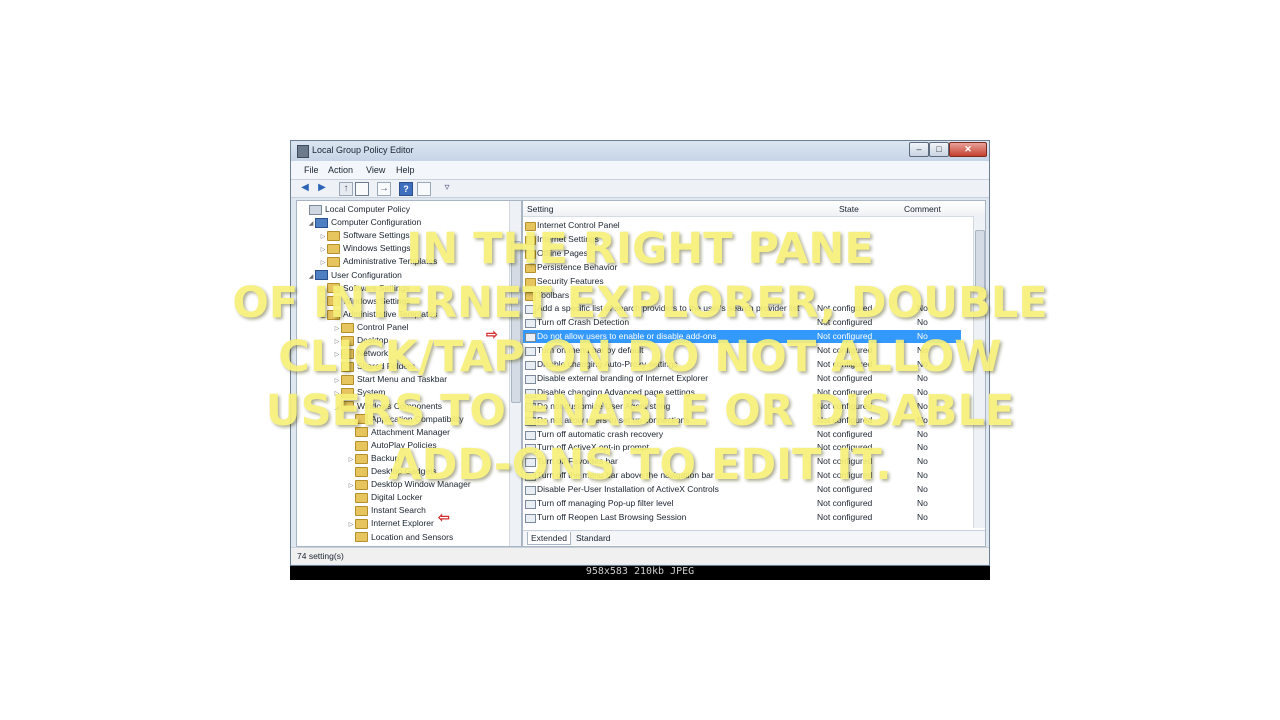 Image resolution: width=1280 pixels, height=720 pixels. Describe the element at coordinates (363, 150) in the screenshot. I see `window-title: Local Group Policy Editor` at that location.